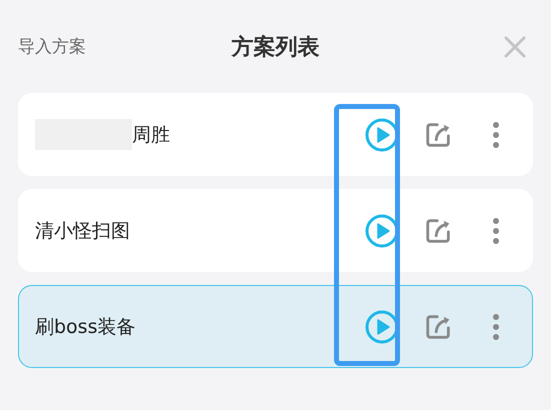  What do you see at coordinates (52, 46) in the screenshot?
I see `import-plan-link: 导入方案` at bounding box center [52, 46].